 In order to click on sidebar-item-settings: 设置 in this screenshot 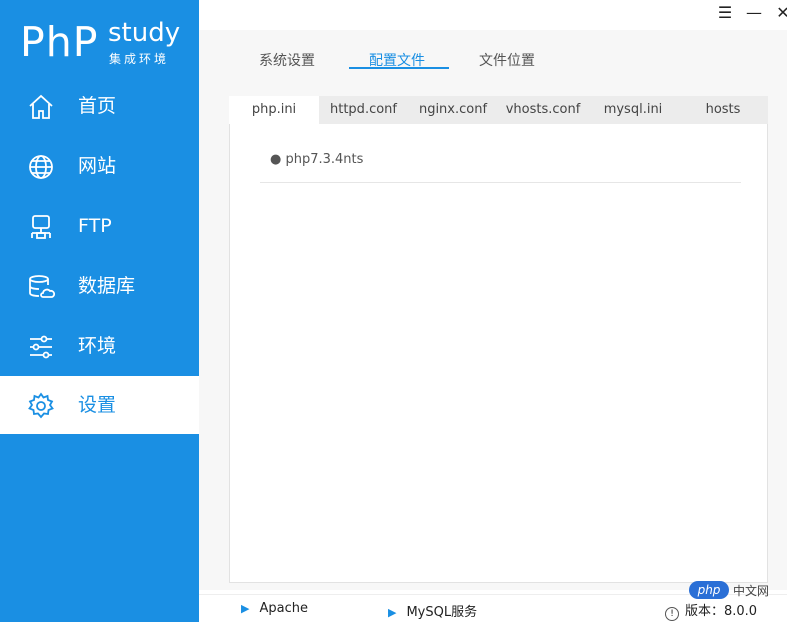, I will do `click(99, 405)`.